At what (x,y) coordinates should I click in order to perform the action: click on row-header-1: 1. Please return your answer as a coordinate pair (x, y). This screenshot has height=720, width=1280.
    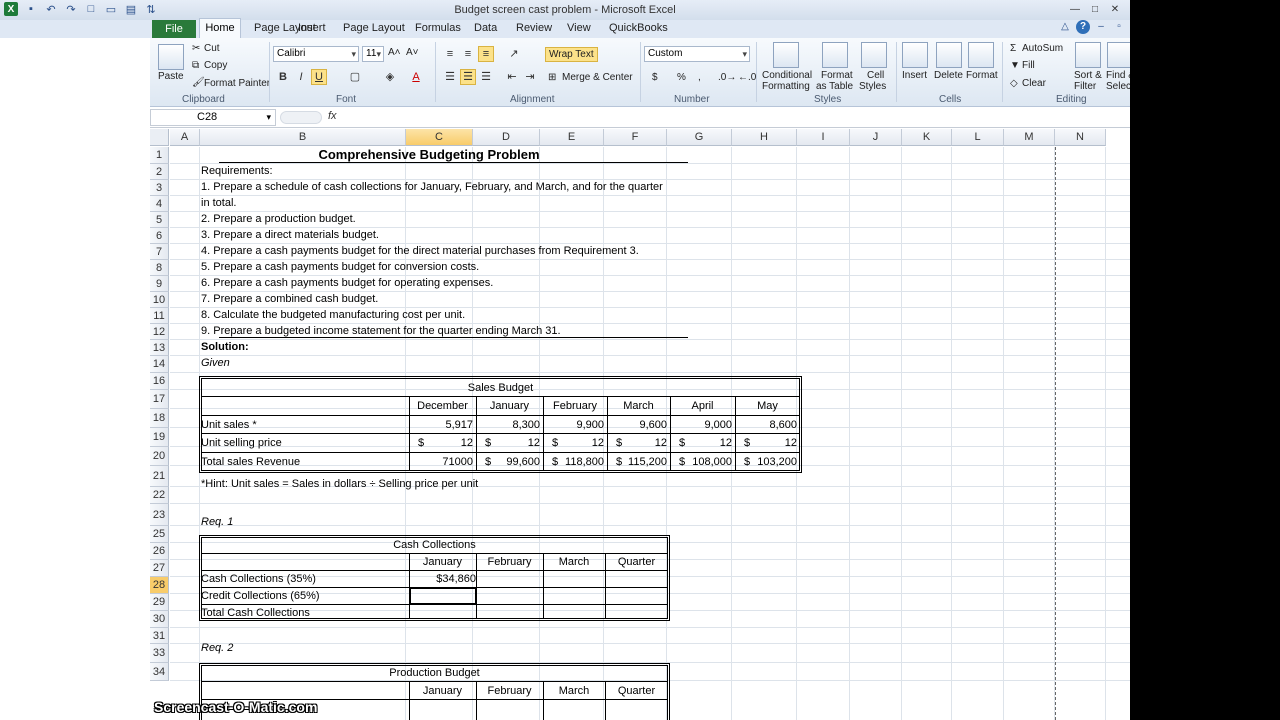
    Looking at the image, I should click on (159, 155).